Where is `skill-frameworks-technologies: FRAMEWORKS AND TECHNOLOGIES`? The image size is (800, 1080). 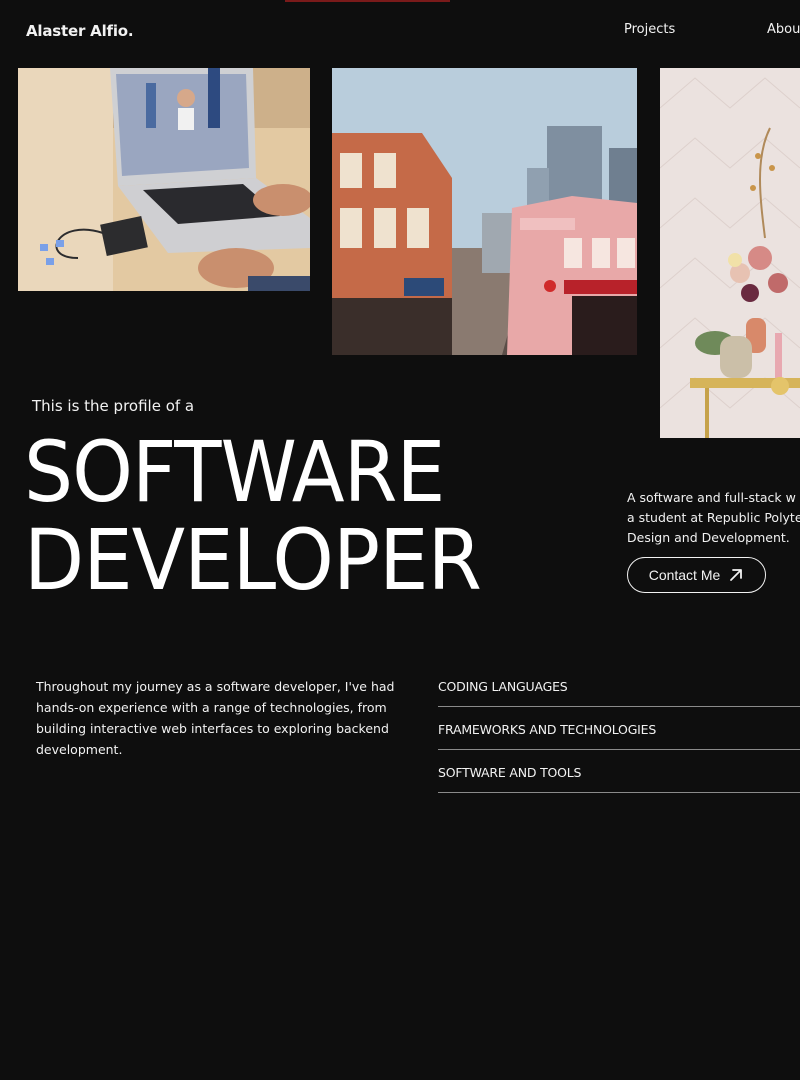
skill-frameworks-technologies: FRAMEWORKS AND TECHNOLOGIES is located at coordinates (619, 728).